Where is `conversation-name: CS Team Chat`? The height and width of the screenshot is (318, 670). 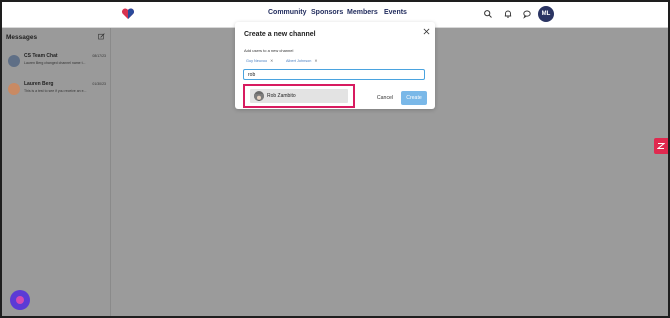 conversation-name: CS Team Chat is located at coordinates (41, 56).